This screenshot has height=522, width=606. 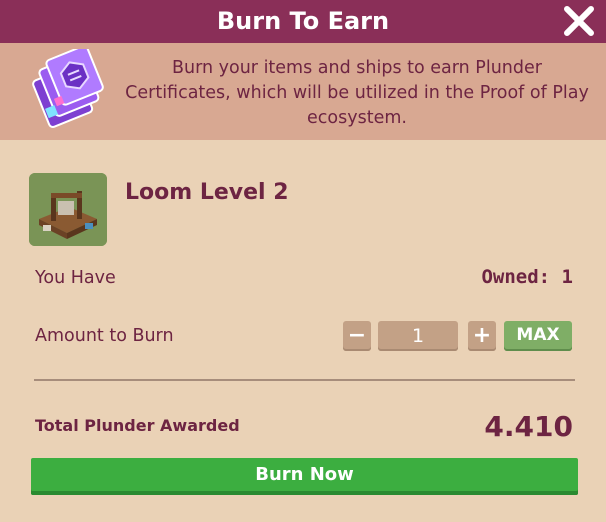 I want to click on max-button: MAX, so click(x=538, y=336).